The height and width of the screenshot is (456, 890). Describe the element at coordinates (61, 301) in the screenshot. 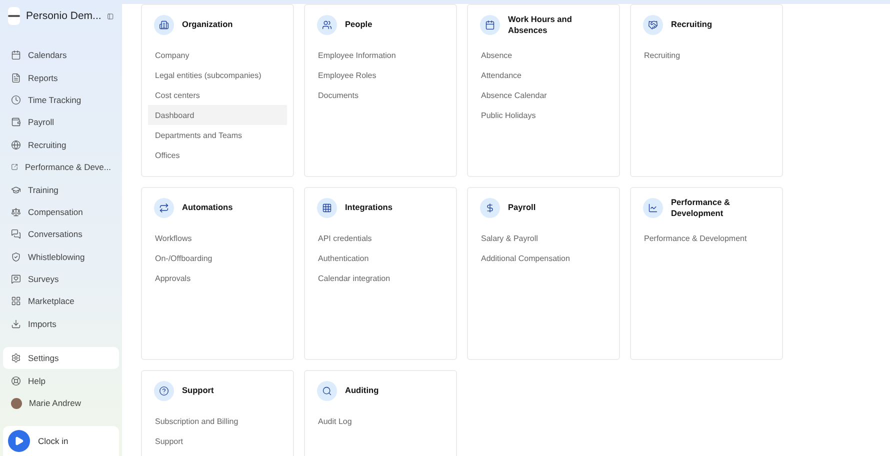

I see `sidebar-item: Marketplace` at that location.